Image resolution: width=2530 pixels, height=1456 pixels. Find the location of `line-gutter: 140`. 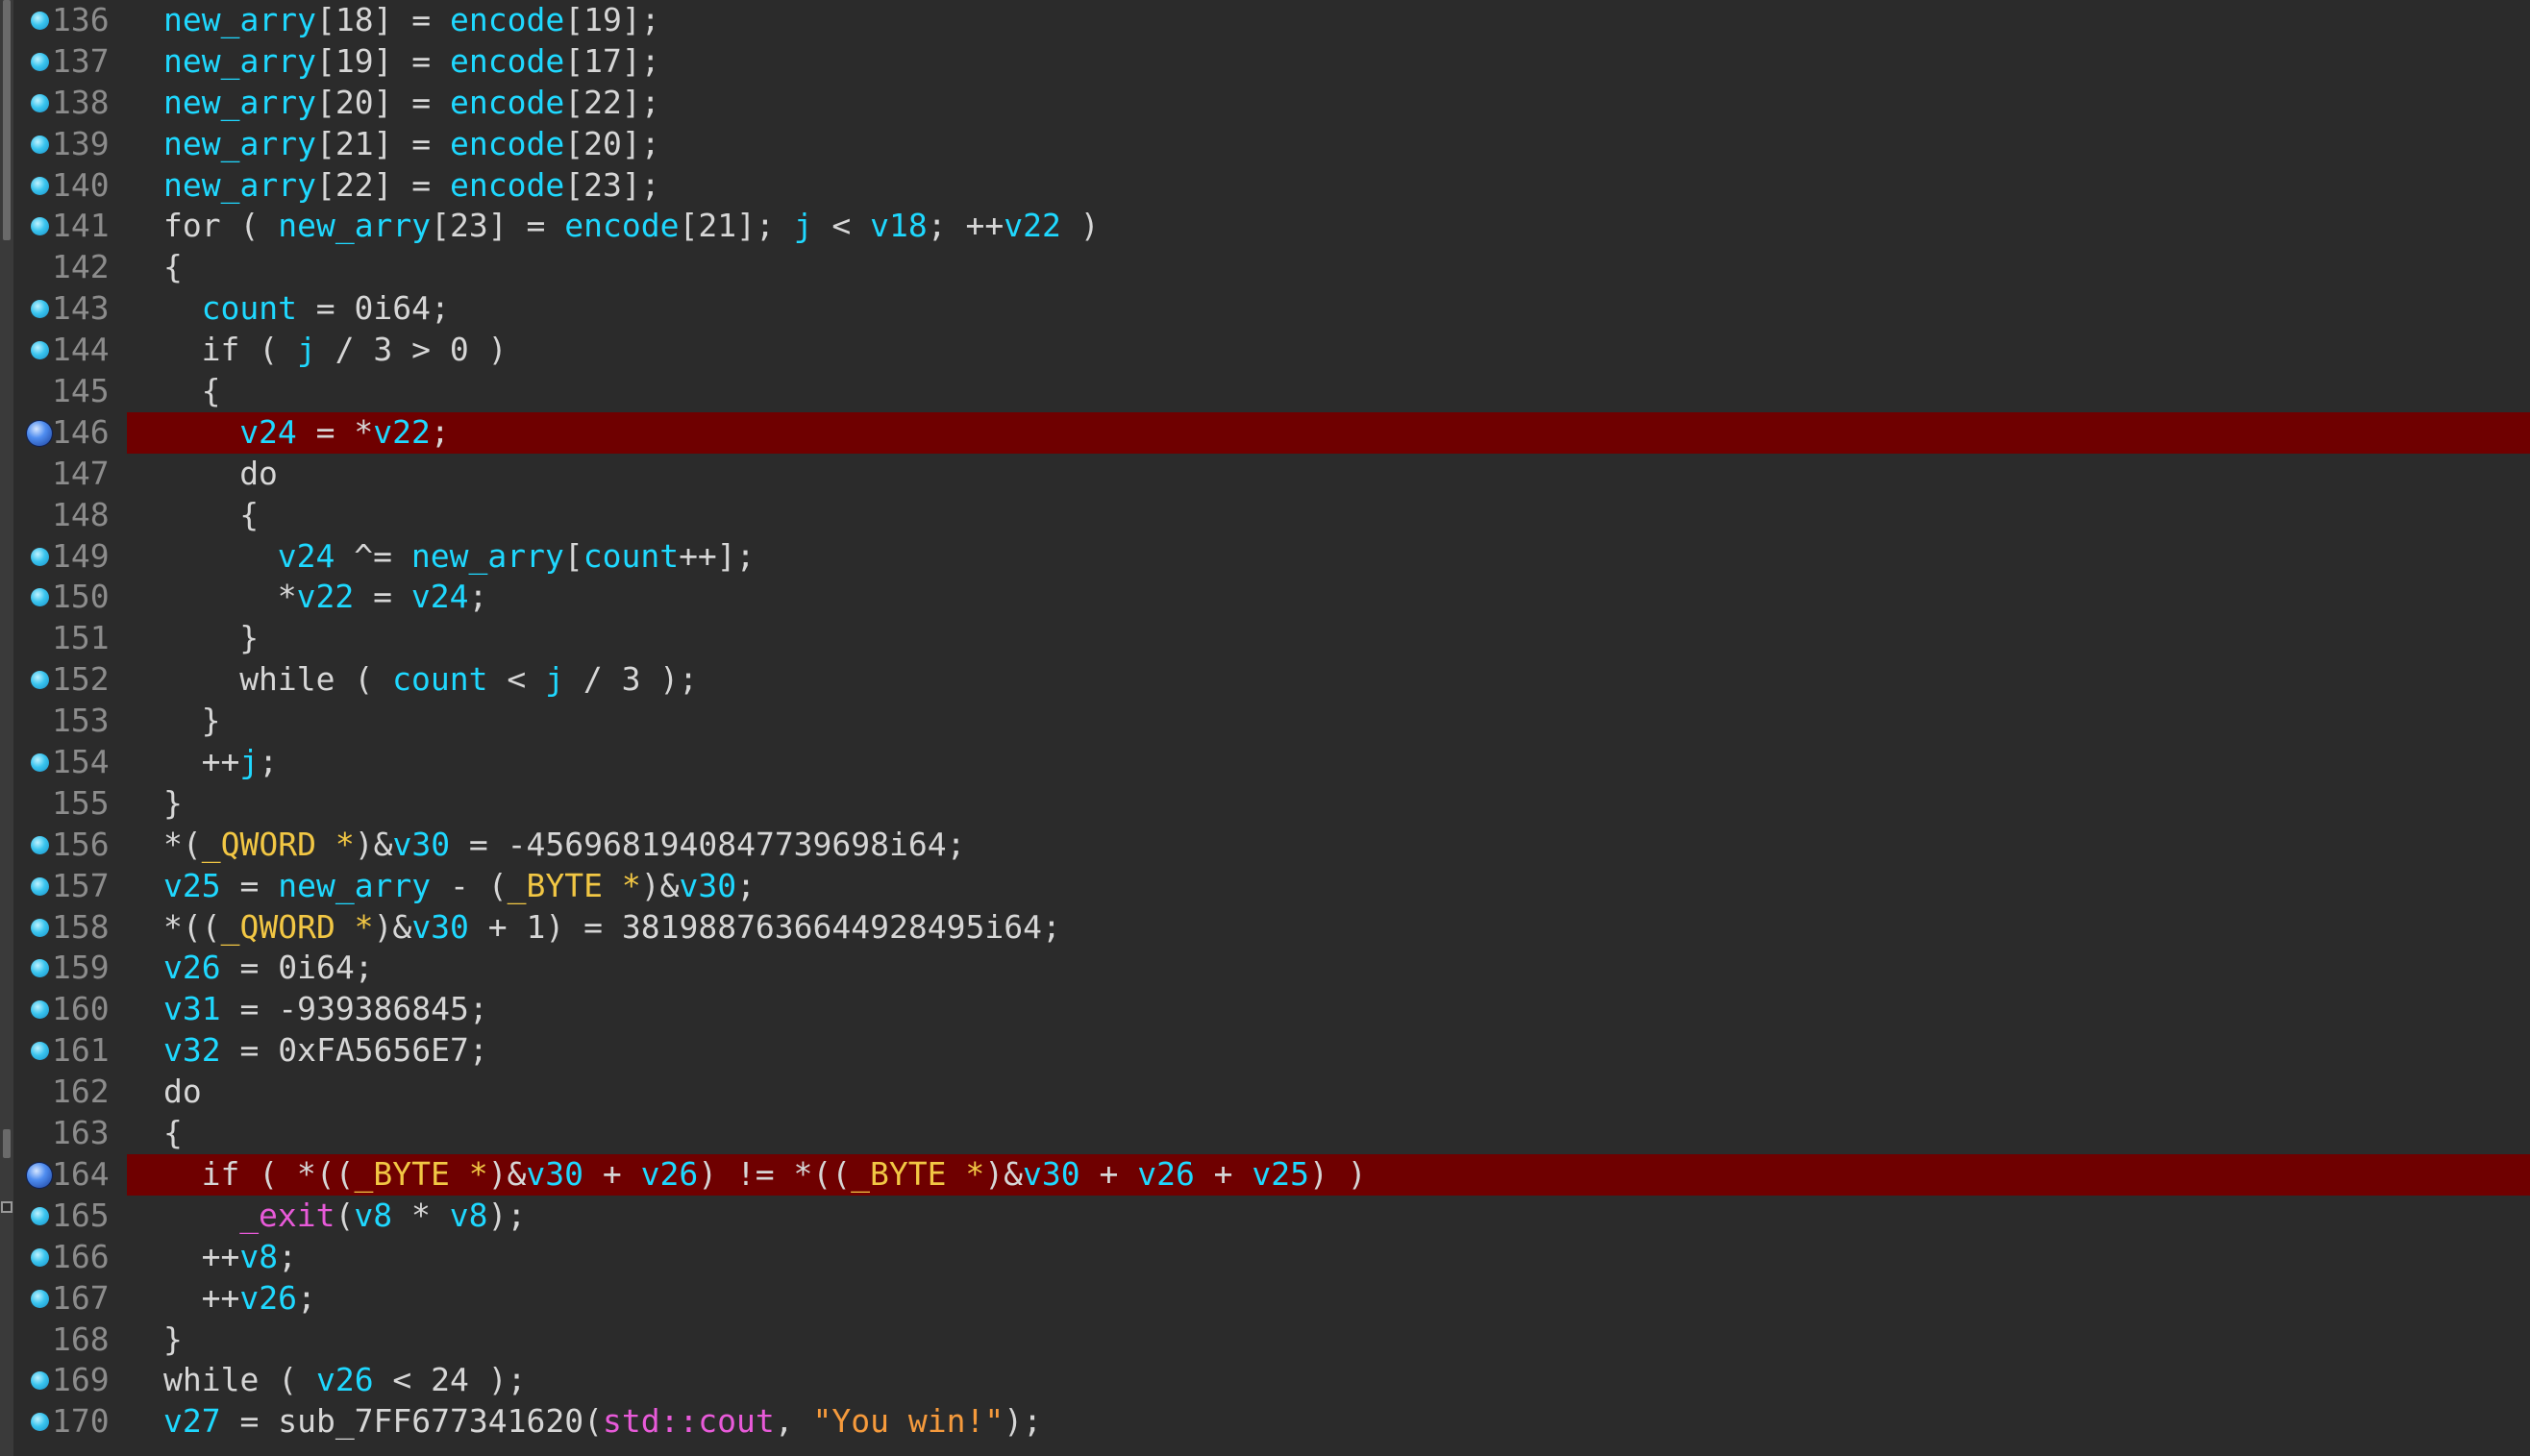

line-gutter: 140 is located at coordinates (70, 186).